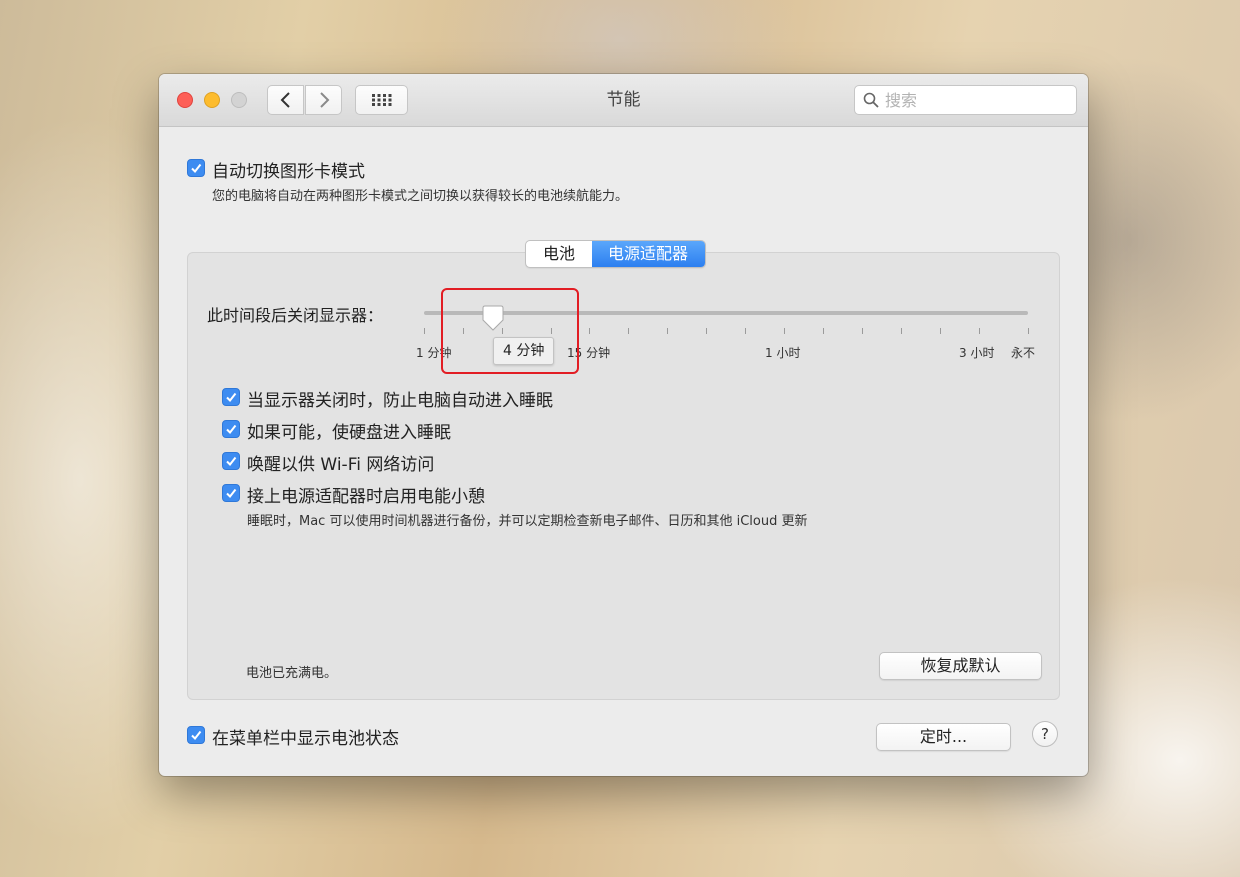 Image resolution: width=1240 pixels, height=877 pixels. Describe the element at coordinates (871, 100) in the screenshot. I see `search-icon` at that location.